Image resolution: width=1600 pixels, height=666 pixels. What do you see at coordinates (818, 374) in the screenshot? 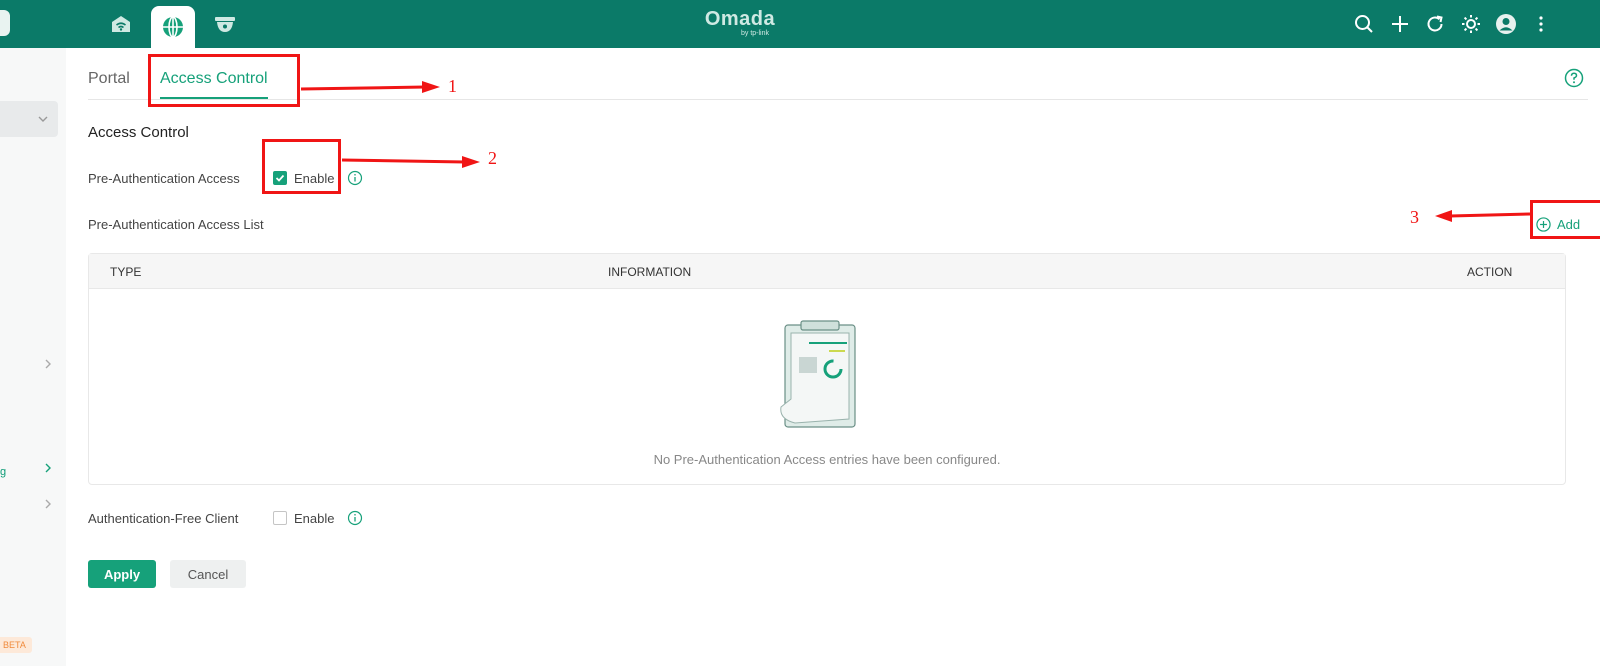
I see `empty-clipboard-illustration` at bounding box center [818, 374].